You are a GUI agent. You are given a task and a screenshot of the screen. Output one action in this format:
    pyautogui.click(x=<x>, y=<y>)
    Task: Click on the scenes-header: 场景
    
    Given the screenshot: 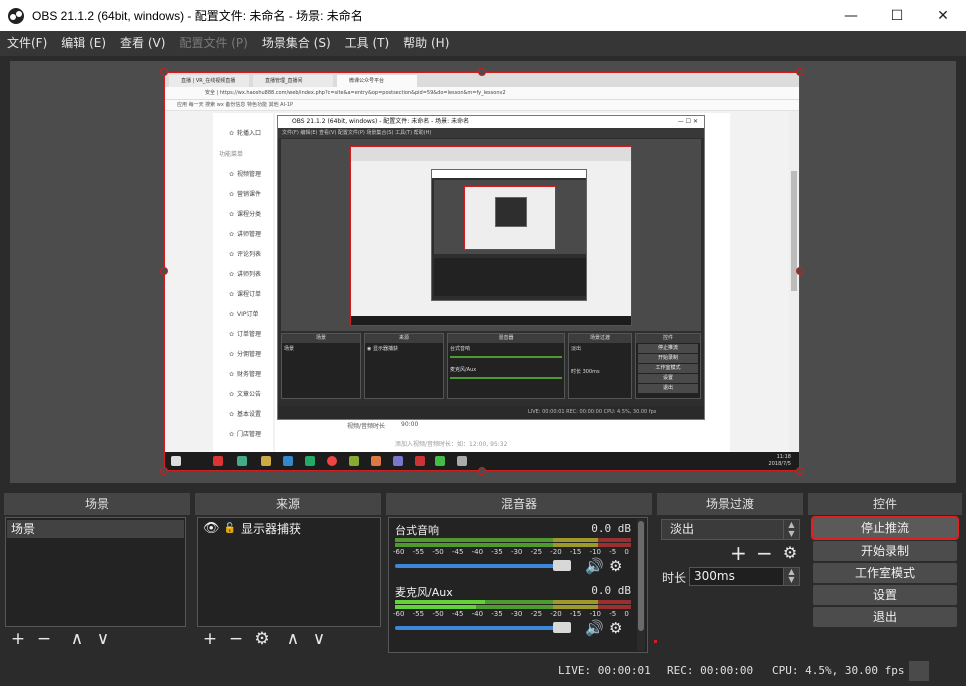 What is the action you would take?
    pyautogui.click(x=97, y=504)
    